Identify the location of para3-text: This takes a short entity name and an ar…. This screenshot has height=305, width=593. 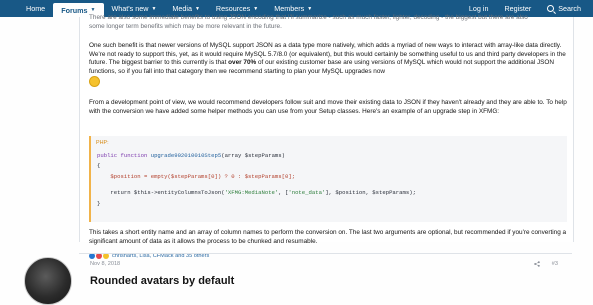
(328, 237).